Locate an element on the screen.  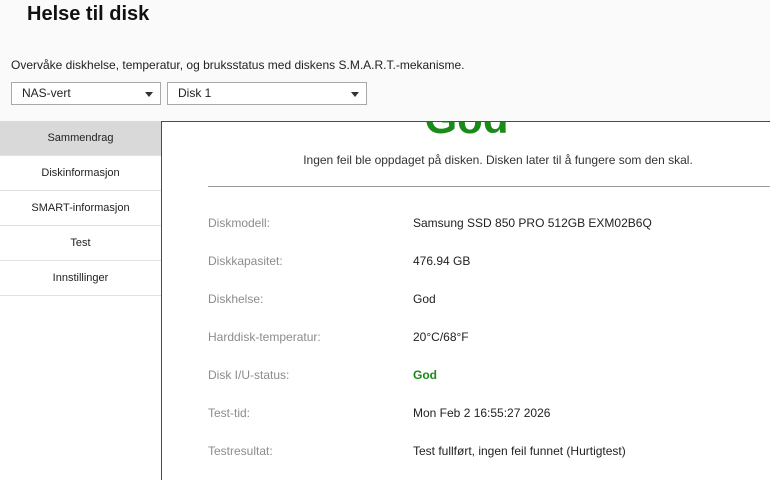
disk-temperature-value: 20°C/68°F is located at coordinates (441, 337).